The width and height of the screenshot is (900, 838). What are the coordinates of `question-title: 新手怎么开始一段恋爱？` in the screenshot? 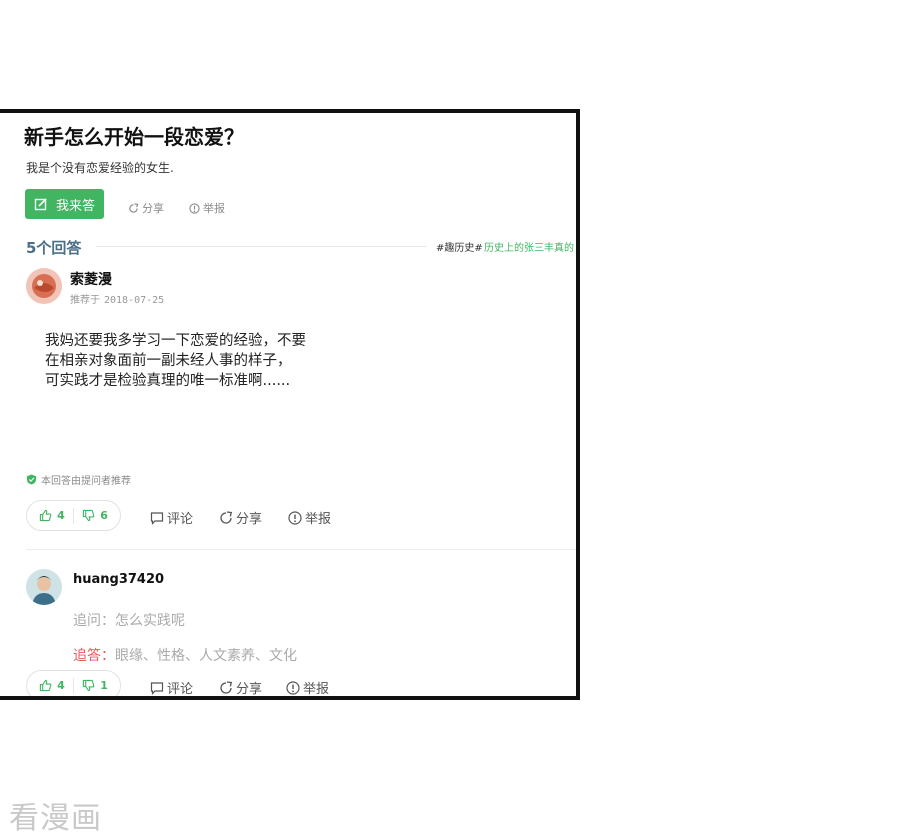 It's located at (134, 137).